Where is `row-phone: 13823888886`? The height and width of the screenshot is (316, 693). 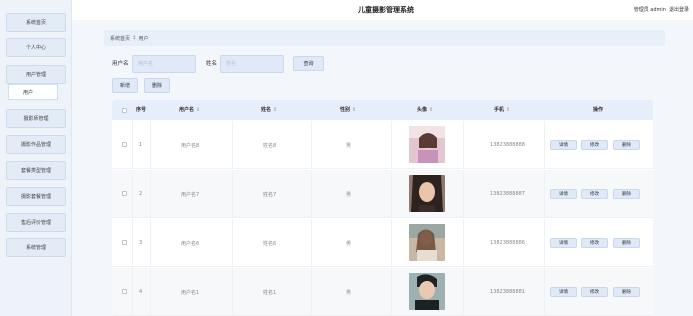 row-phone: 13823888886 is located at coordinates (507, 243).